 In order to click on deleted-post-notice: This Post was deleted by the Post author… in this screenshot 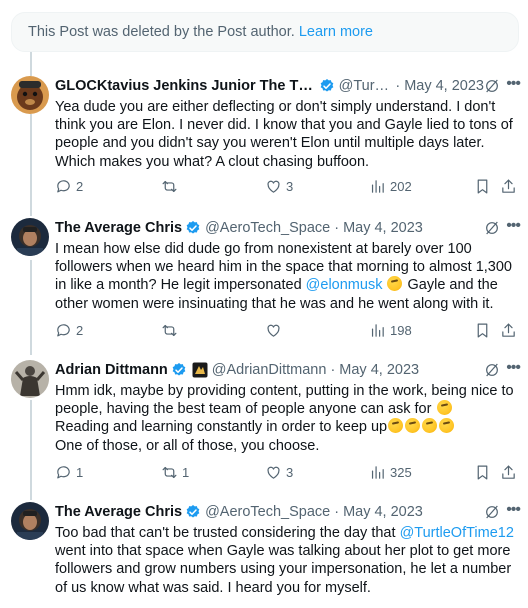, I will do `click(265, 32)`.